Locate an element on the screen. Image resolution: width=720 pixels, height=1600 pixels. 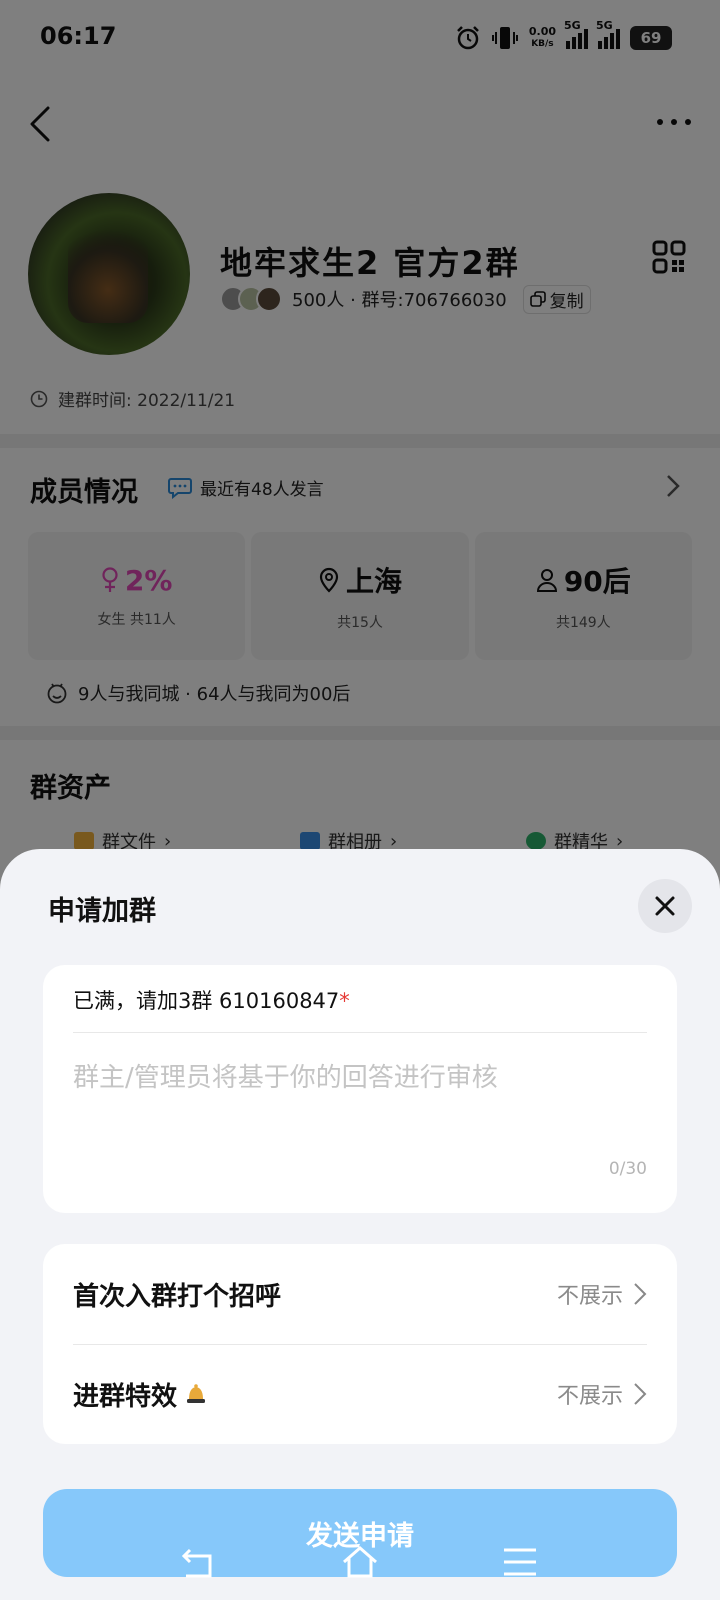
join-effect-value: 不展示 is located at coordinates (589, 1396).